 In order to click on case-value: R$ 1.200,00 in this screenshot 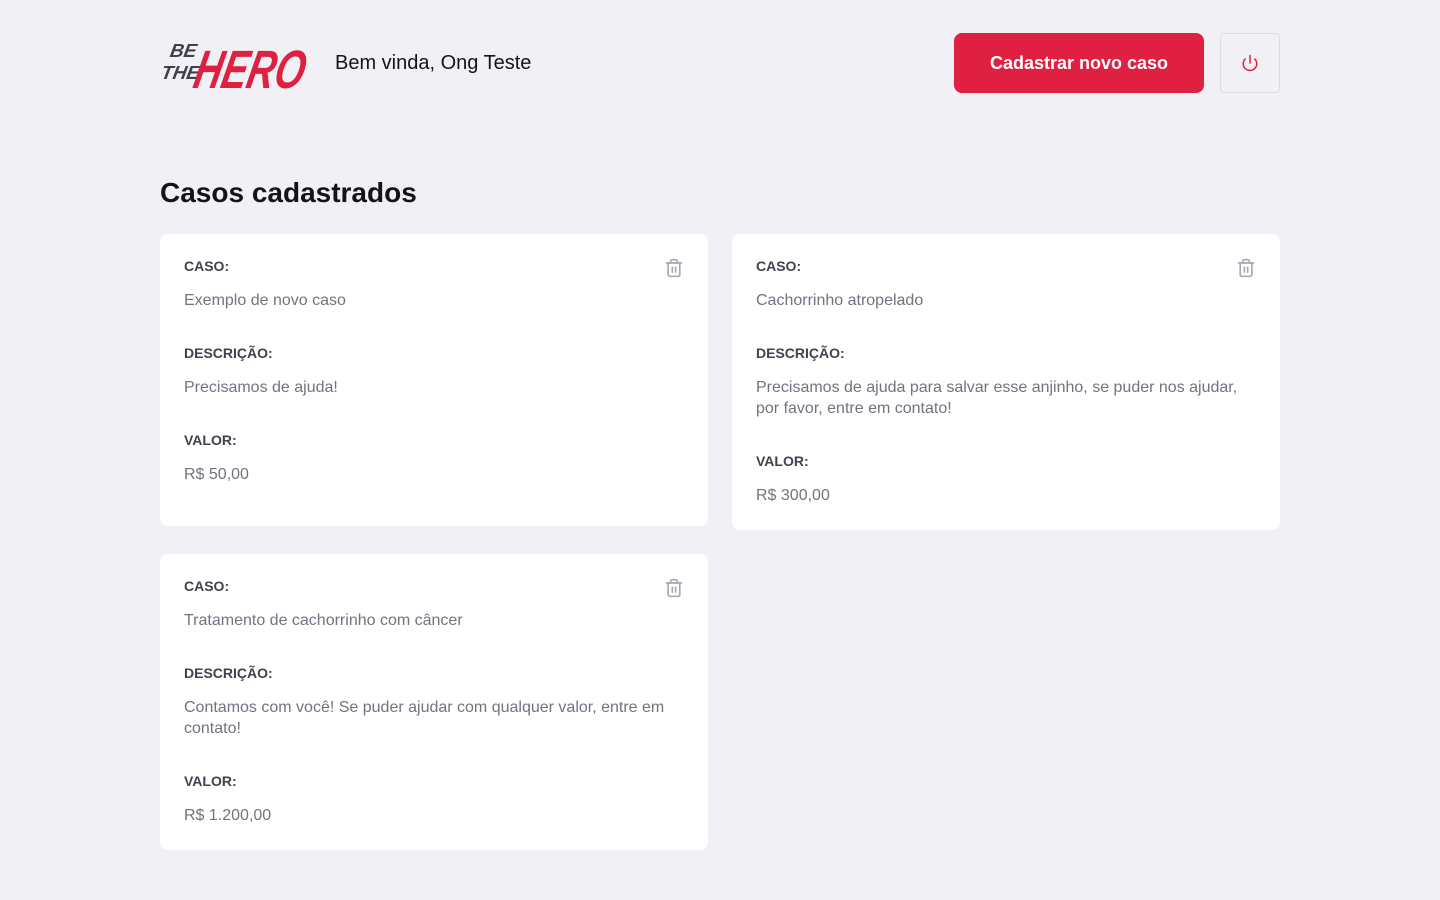, I will do `click(228, 815)`.